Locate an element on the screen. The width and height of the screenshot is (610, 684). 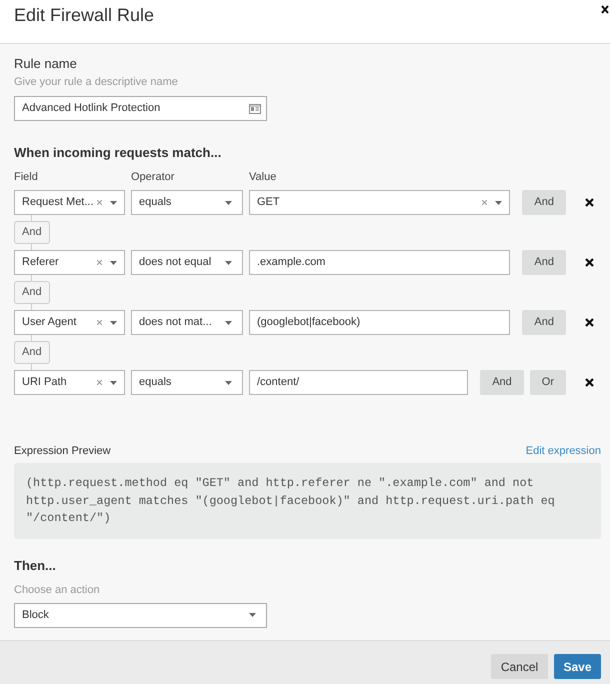
expression-preview-label: Expression Preview is located at coordinates (62, 451).